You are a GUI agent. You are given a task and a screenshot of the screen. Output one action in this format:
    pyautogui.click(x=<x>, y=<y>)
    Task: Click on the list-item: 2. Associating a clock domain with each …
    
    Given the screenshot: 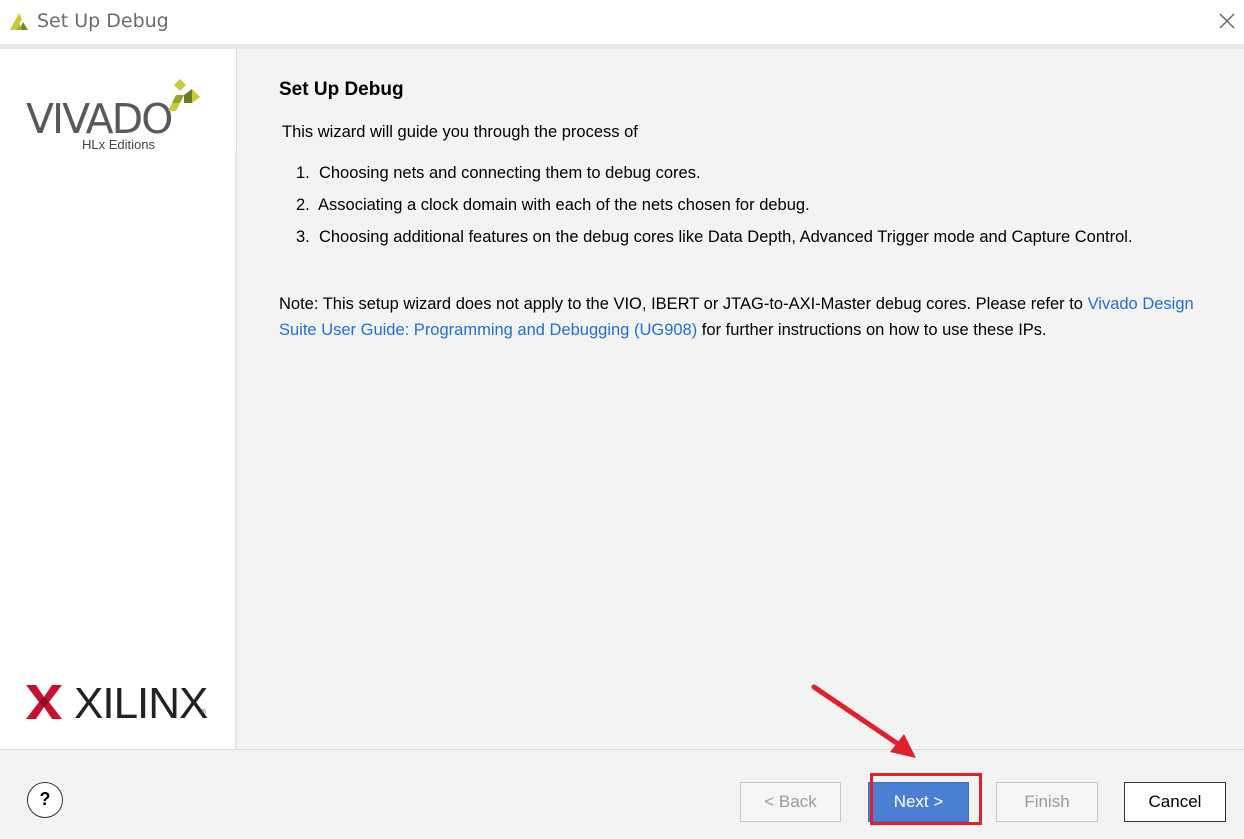 What is the action you would take?
    pyautogui.click(x=553, y=205)
    